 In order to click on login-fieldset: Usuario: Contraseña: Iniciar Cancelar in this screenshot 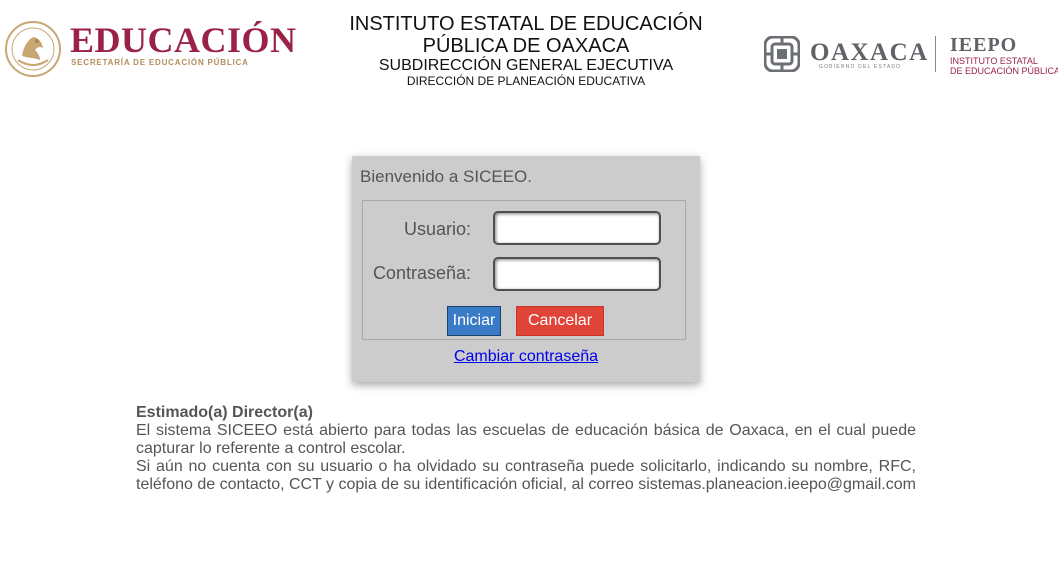, I will do `click(524, 270)`.